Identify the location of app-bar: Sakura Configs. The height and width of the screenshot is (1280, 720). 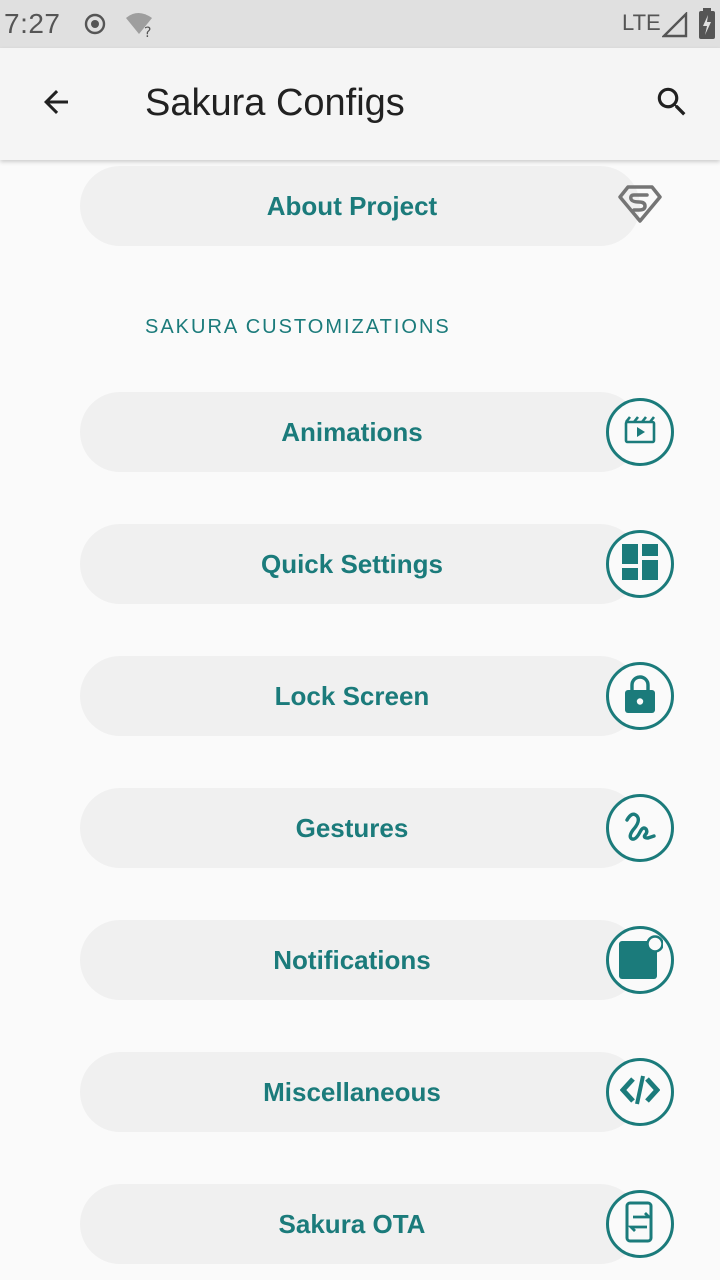
(360, 104).